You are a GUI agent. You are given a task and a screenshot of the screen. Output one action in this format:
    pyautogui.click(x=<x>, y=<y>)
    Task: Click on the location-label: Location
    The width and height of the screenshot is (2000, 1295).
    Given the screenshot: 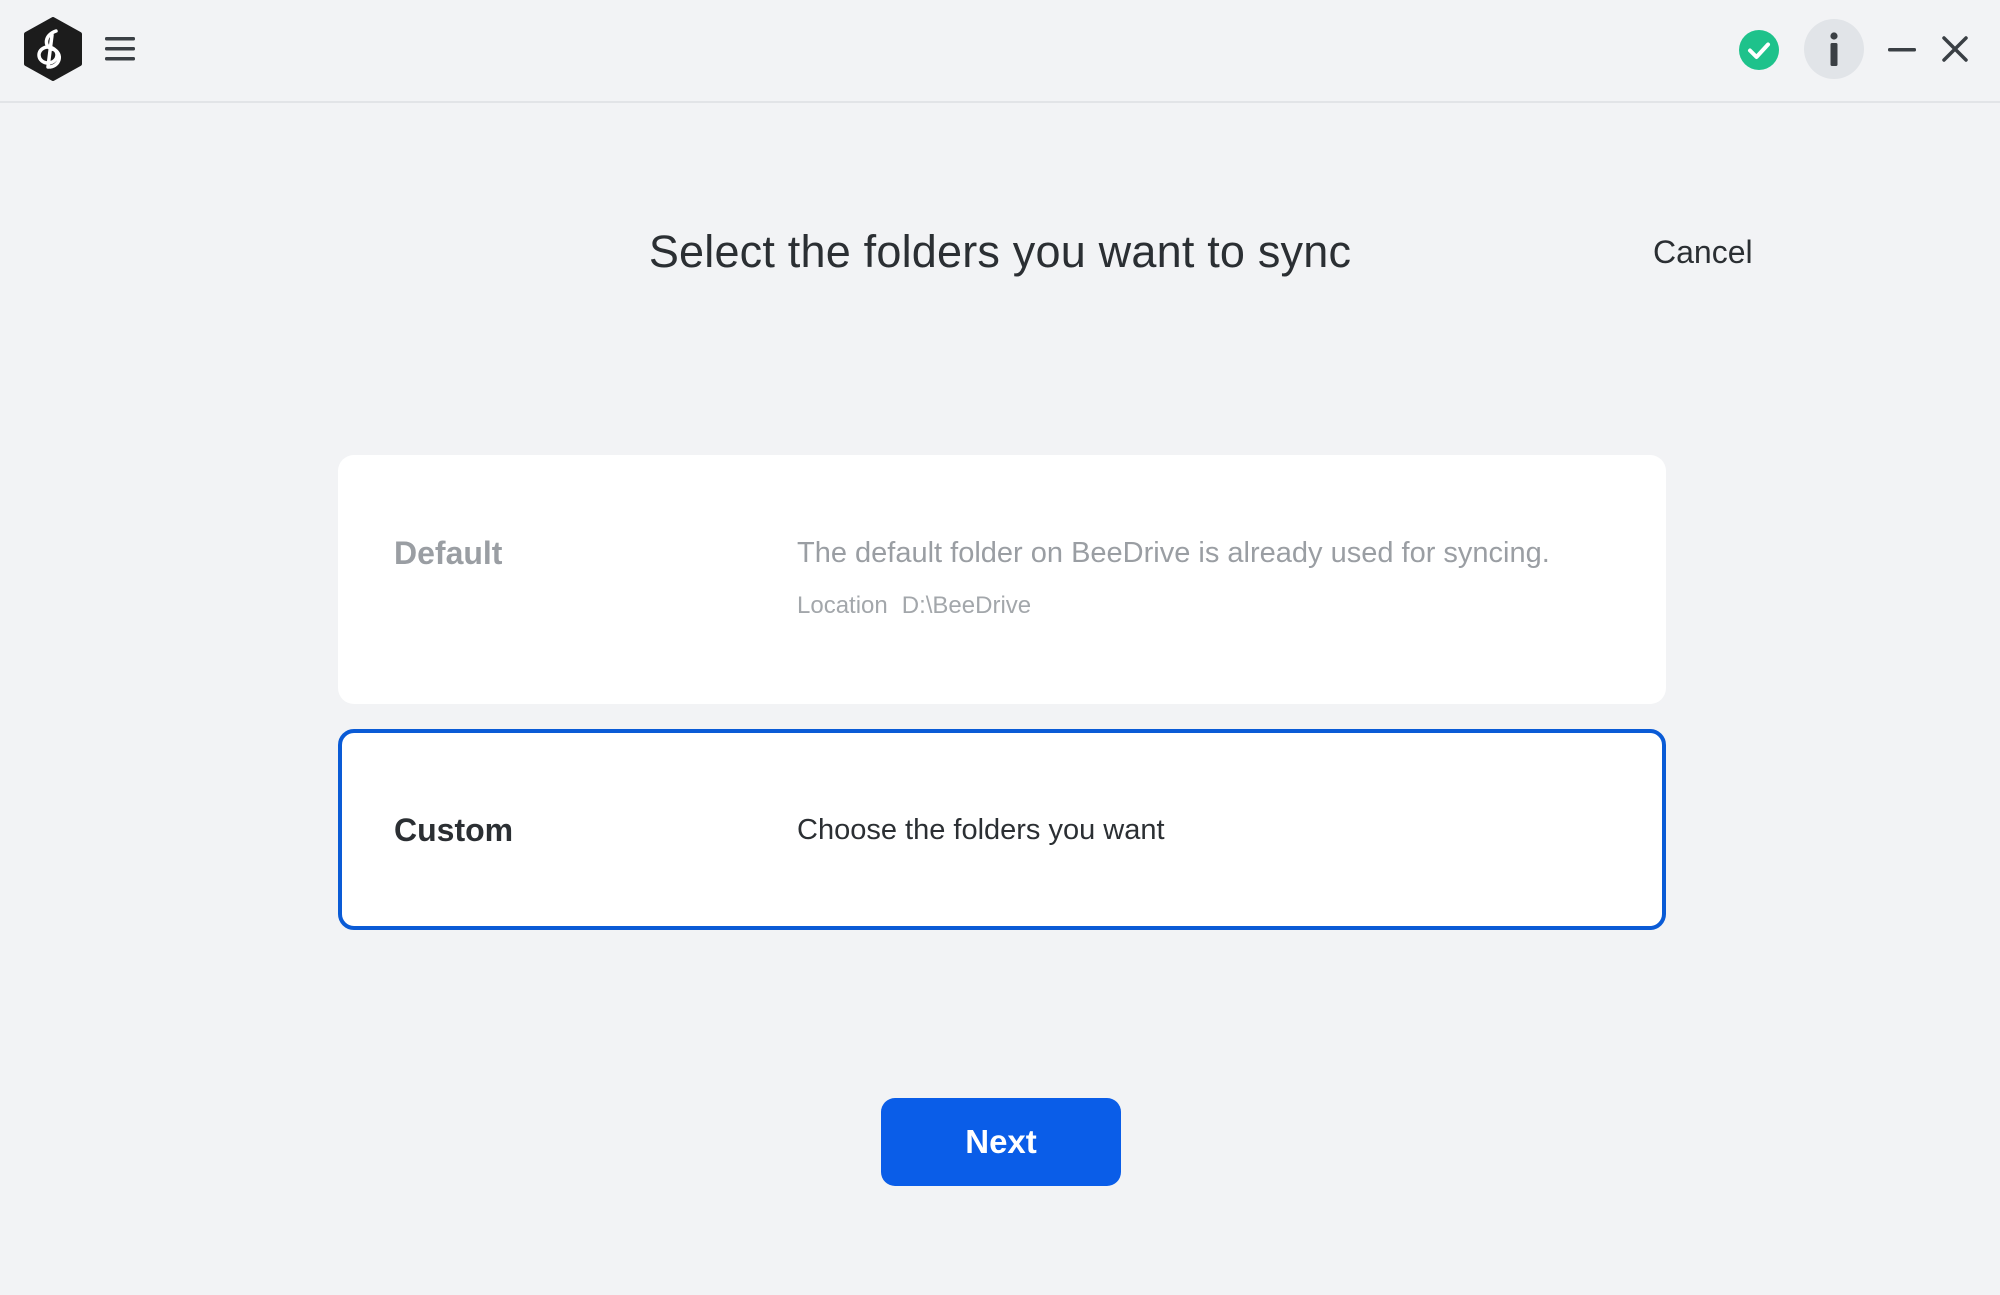 What is the action you would take?
    pyautogui.click(x=842, y=605)
    